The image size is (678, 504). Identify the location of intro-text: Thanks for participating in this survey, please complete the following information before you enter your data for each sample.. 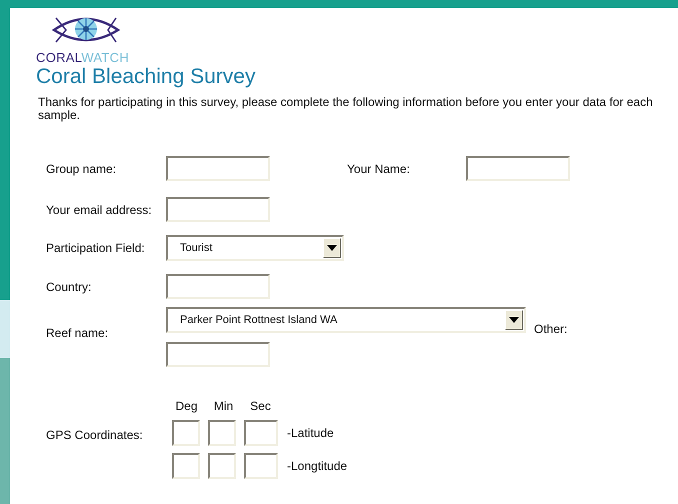
(345, 109).